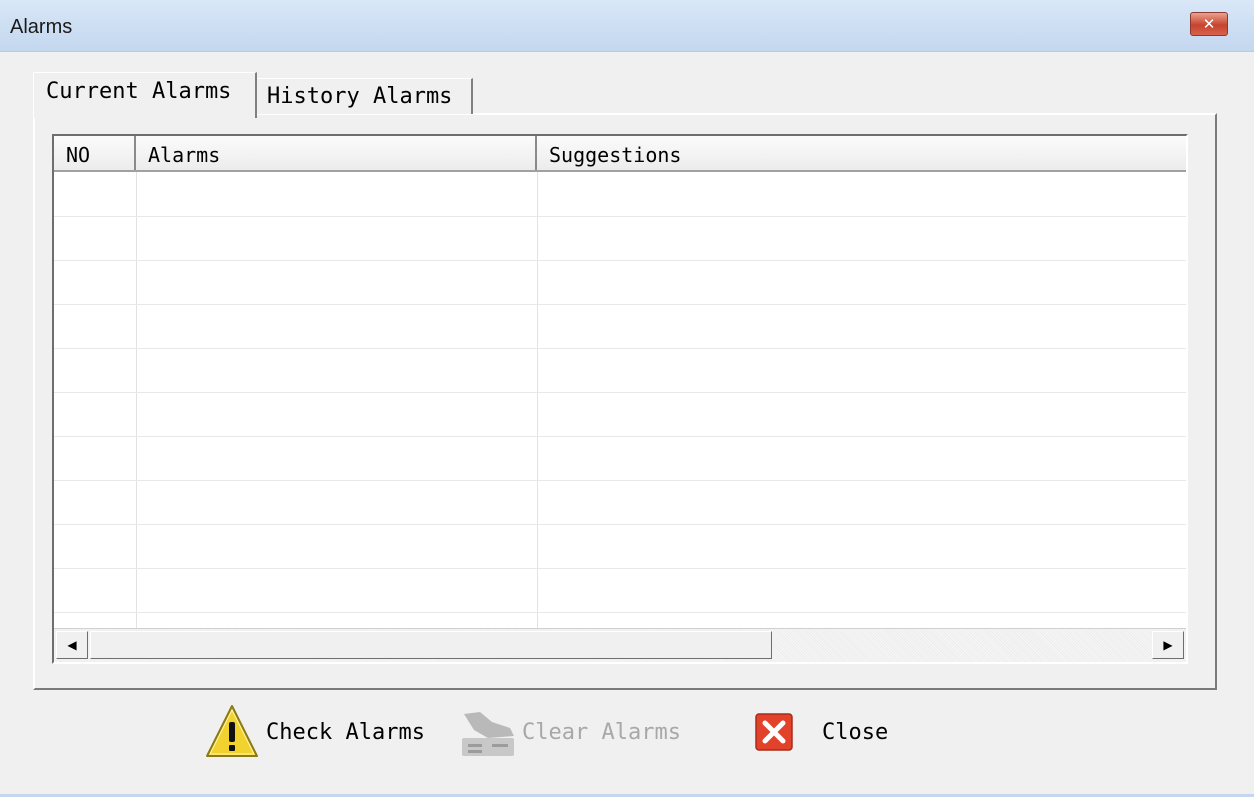  What do you see at coordinates (345, 732) in the screenshot?
I see `check-alarms-label: Check Alarms` at bounding box center [345, 732].